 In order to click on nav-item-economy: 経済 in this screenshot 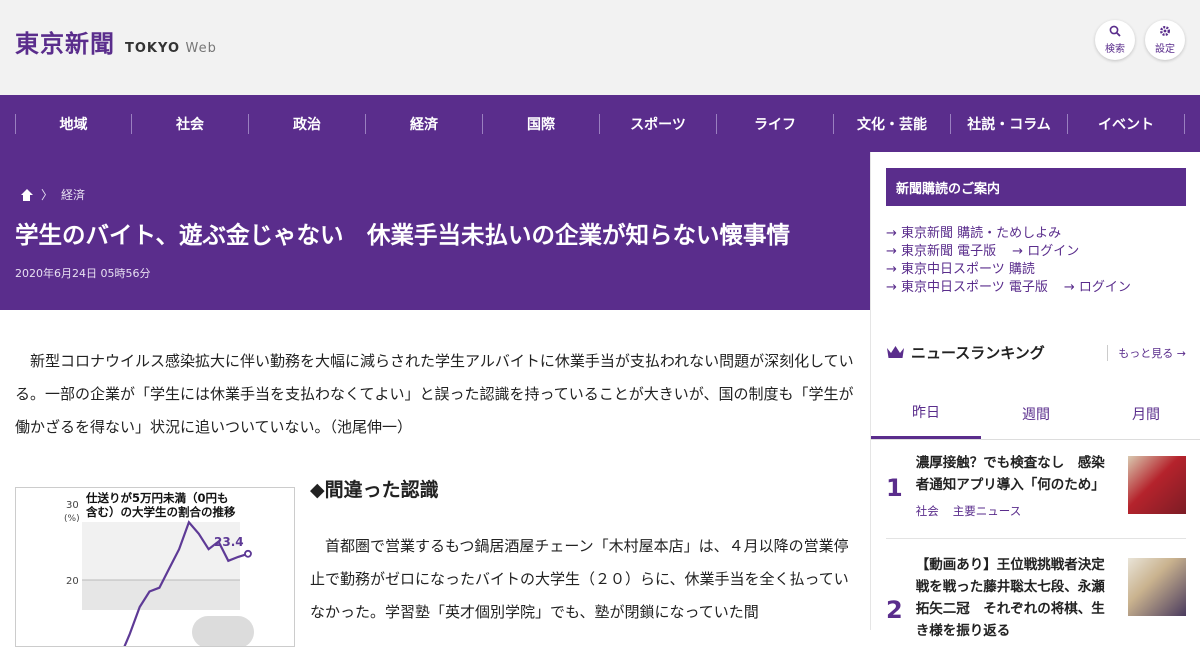, I will do `click(424, 123)`.